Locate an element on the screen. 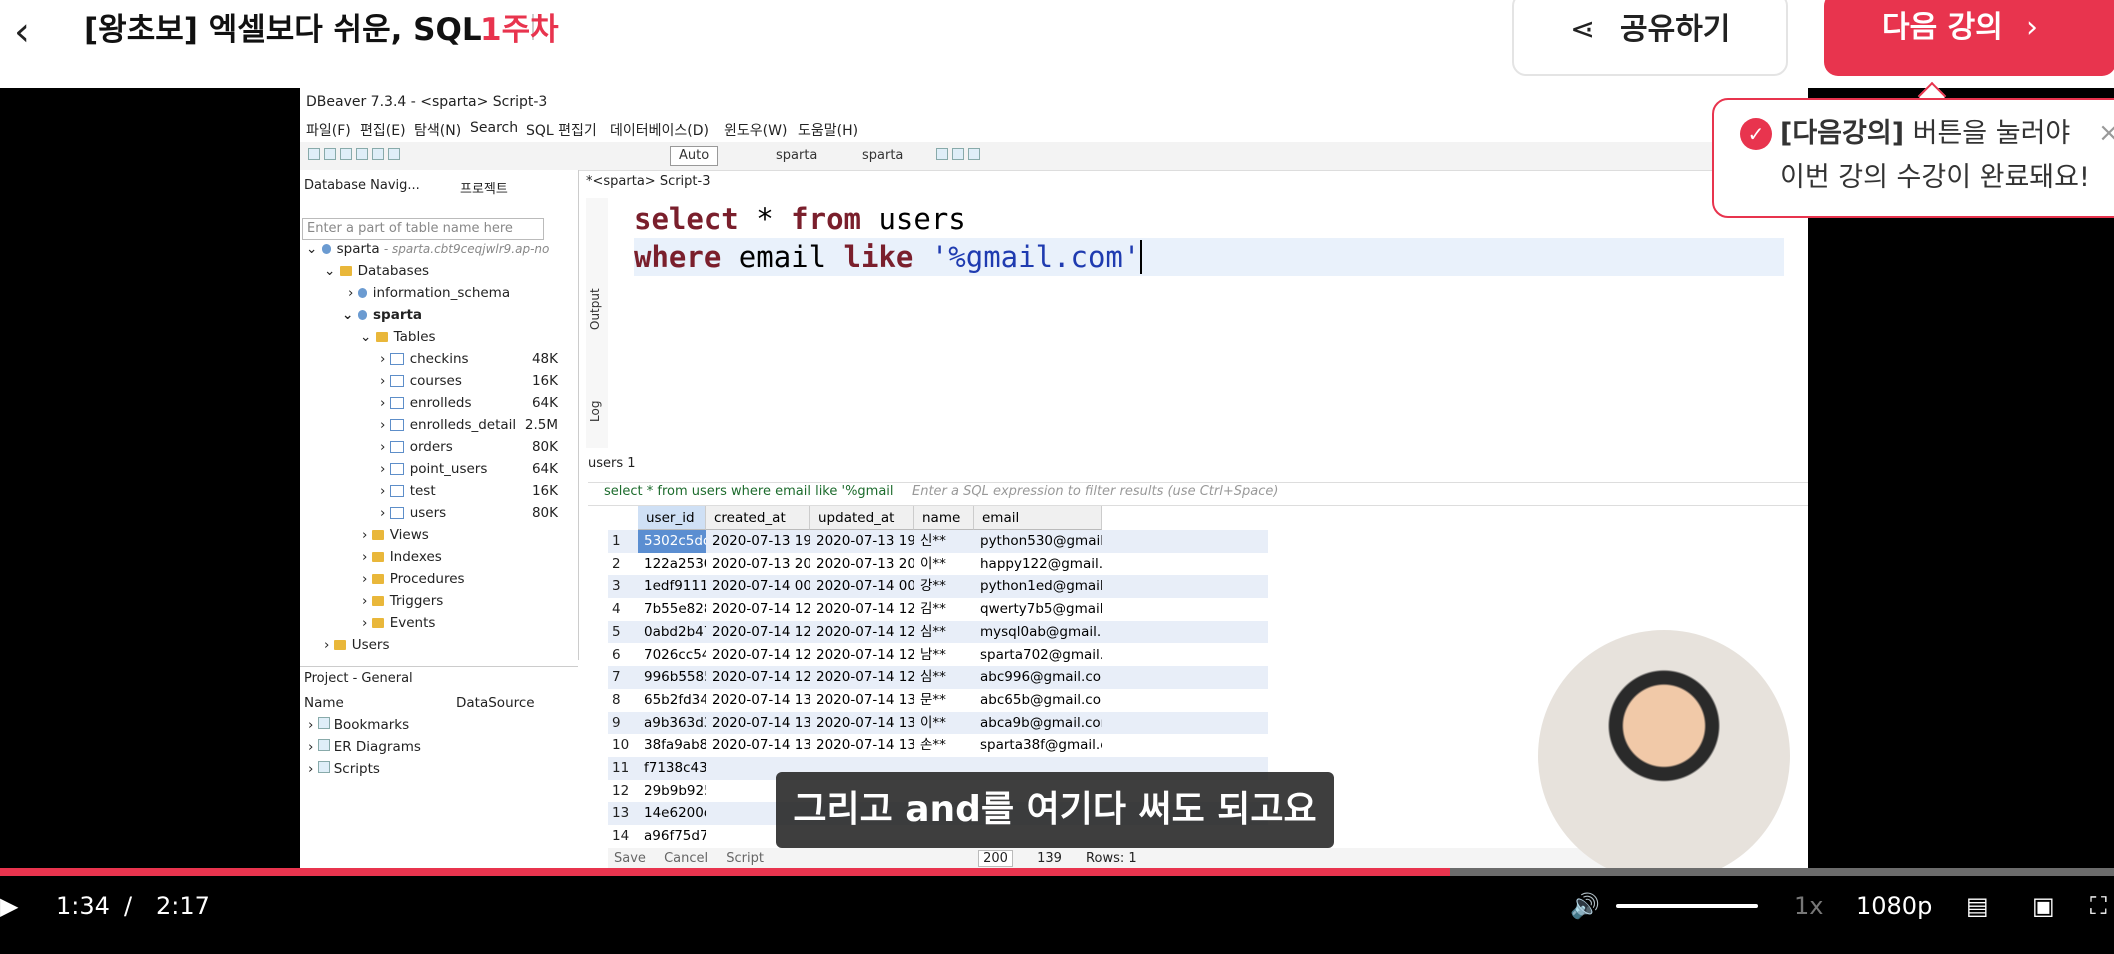 The height and width of the screenshot is (954, 2114). project-general-tab: Project - General is located at coordinates (358, 678).